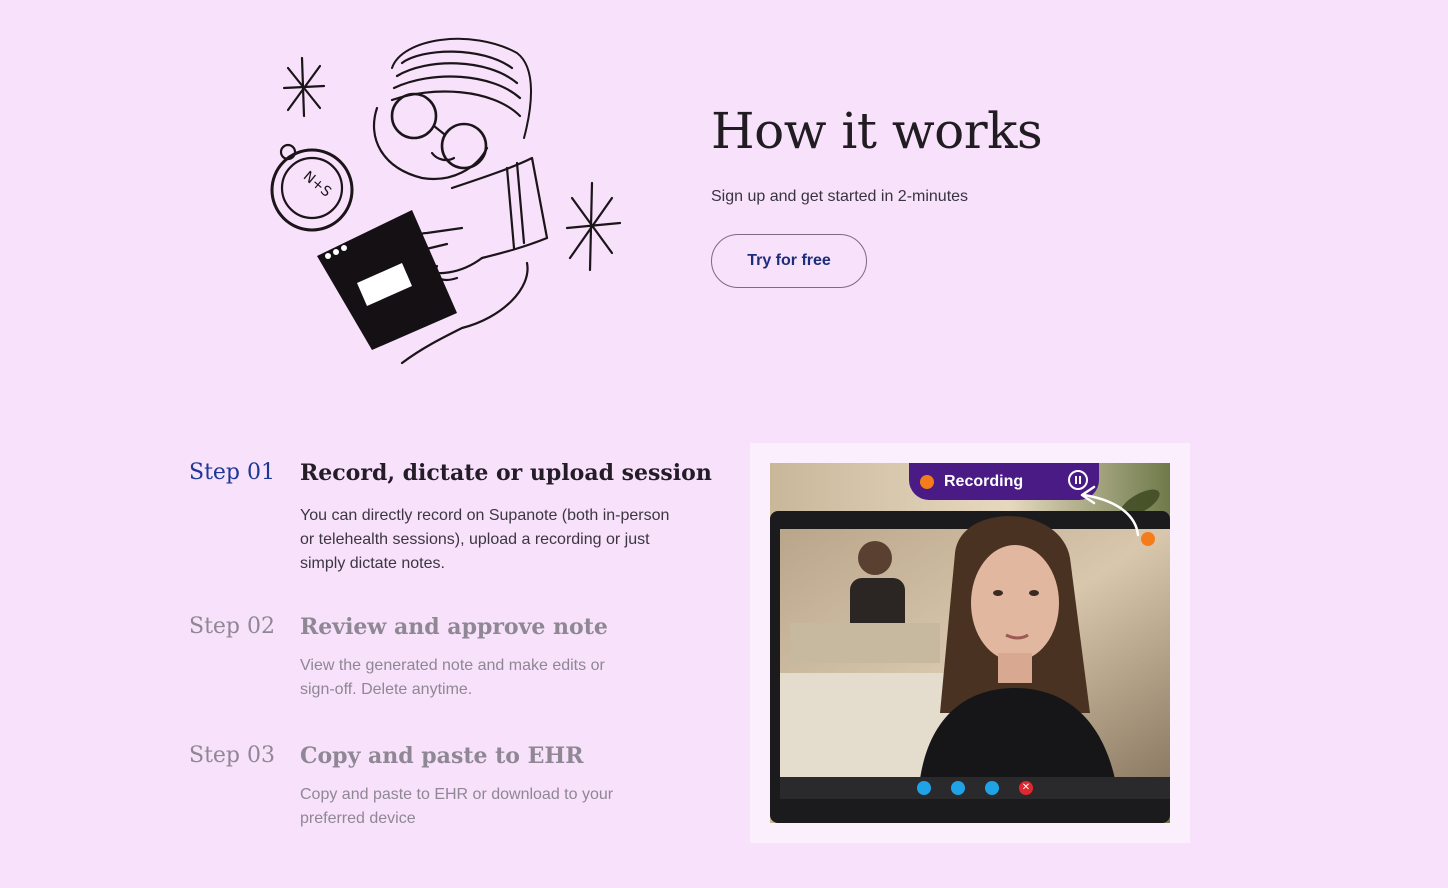 This screenshot has width=1448, height=888. Describe the element at coordinates (232, 755) in the screenshot. I see `step-number: Step 03` at that location.